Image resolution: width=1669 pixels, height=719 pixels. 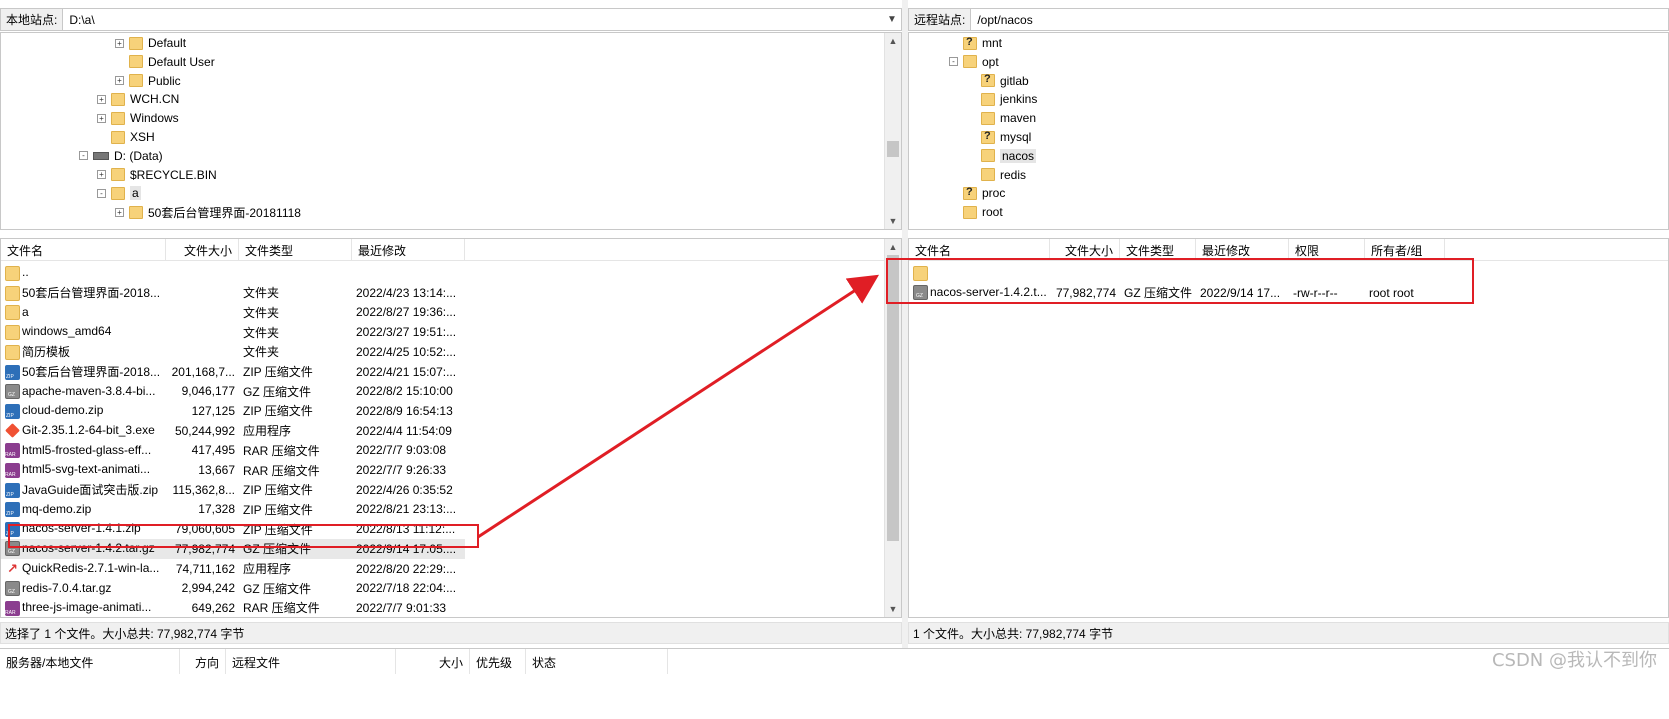 What do you see at coordinates (1319, 20) in the screenshot?
I see `remote-path-input: /opt/nacos` at bounding box center [1319, 20].